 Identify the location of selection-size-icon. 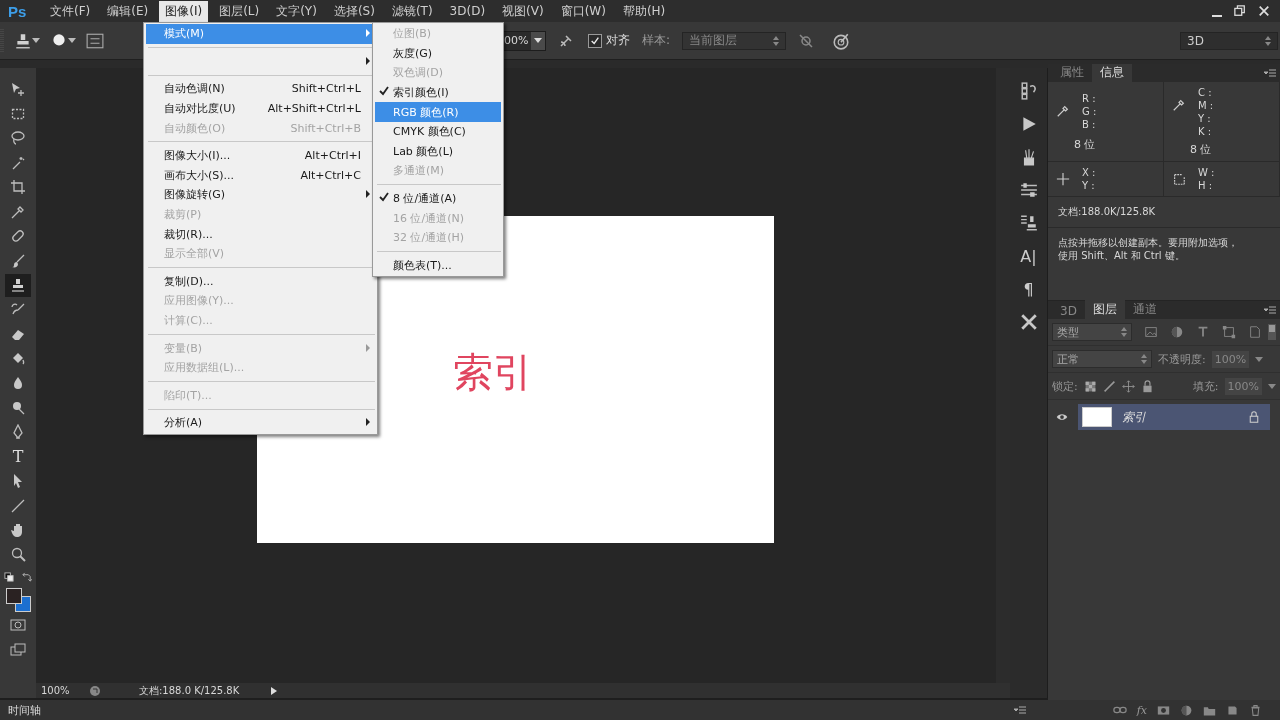
(1179, 179).